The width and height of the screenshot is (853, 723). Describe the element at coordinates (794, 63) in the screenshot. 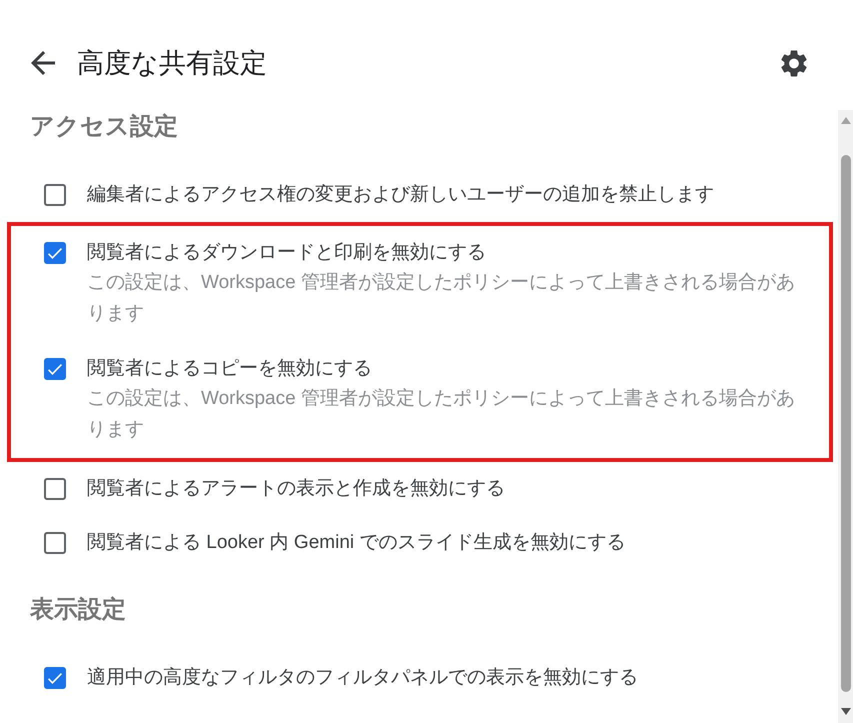

I see `settings-icon` at that location.